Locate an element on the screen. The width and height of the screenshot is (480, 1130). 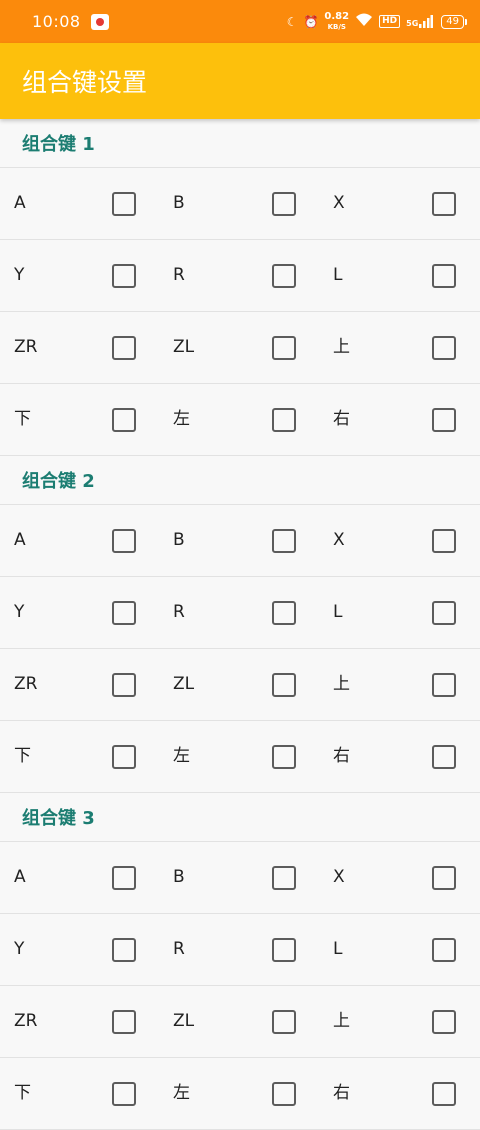
wifi-icon is located at coordinates (364, 21).